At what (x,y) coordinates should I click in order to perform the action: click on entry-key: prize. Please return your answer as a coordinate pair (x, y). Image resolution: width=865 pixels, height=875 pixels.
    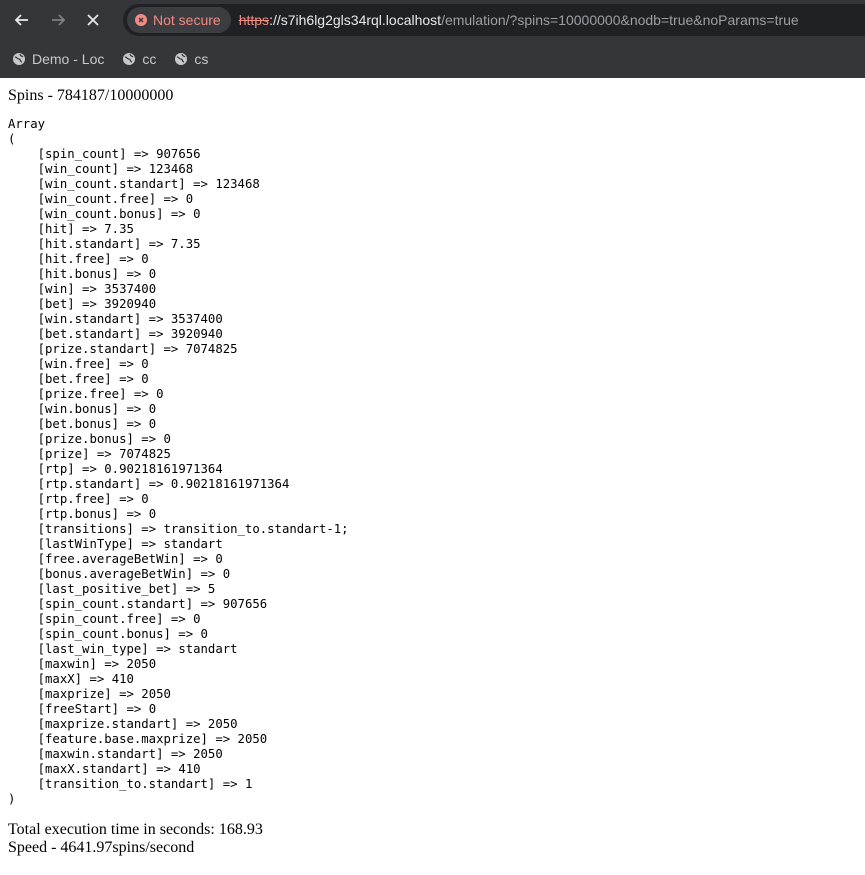
    Looking at the image, I should click on (64, 454).